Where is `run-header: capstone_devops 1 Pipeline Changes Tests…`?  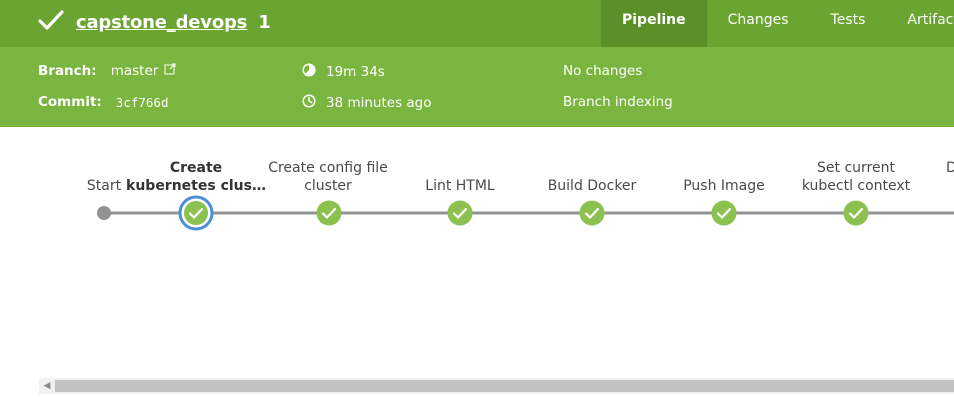 run-header: capstone_devops 1 Pipeline Changes Tests… is located at coordinates (477, 23).